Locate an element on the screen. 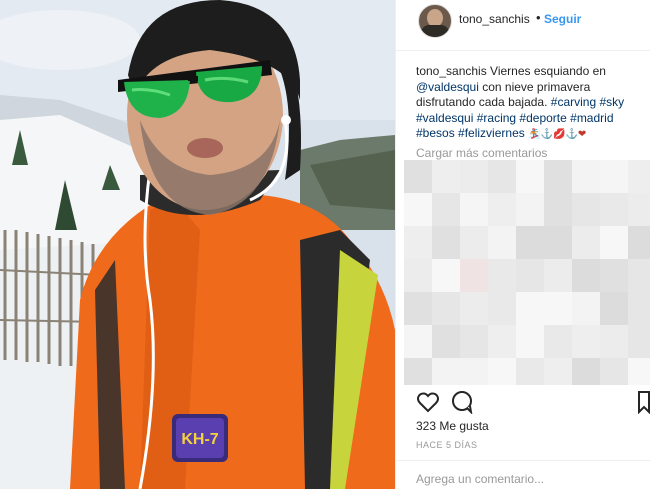 The height and width of the screenshot is (489, 650). mention-link: @valdesqui is located at coordinates (447, 87).